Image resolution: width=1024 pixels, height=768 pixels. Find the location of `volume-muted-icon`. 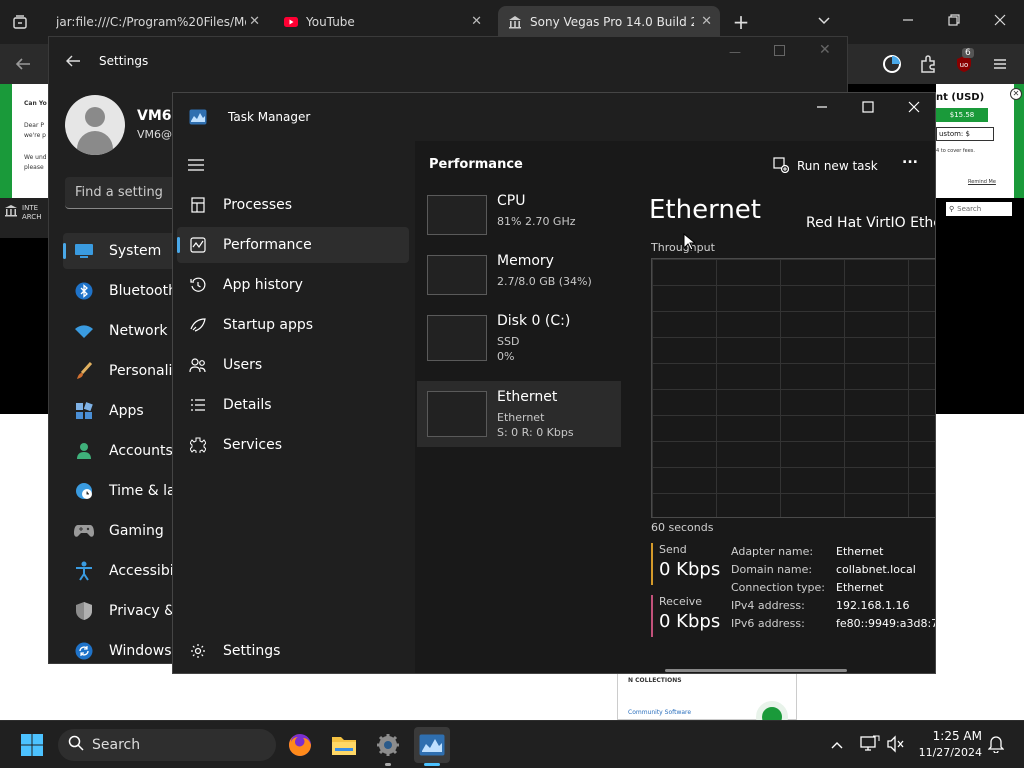

volume-muted-icon is located at coordinates (896, 746).